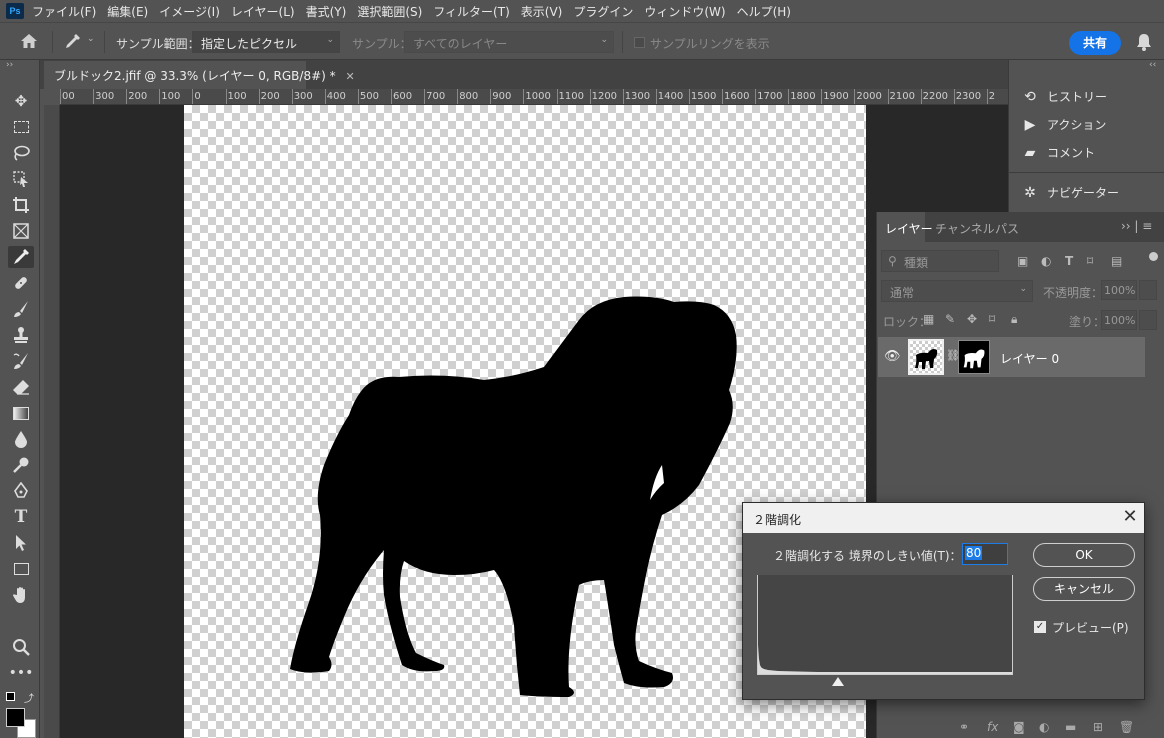 This screenshot has width=1164, height=738. What do you see at coordinates (68, 96) in the screenshot?
I see `ruler-tick-label: 00` at bounding box center [68, 96].